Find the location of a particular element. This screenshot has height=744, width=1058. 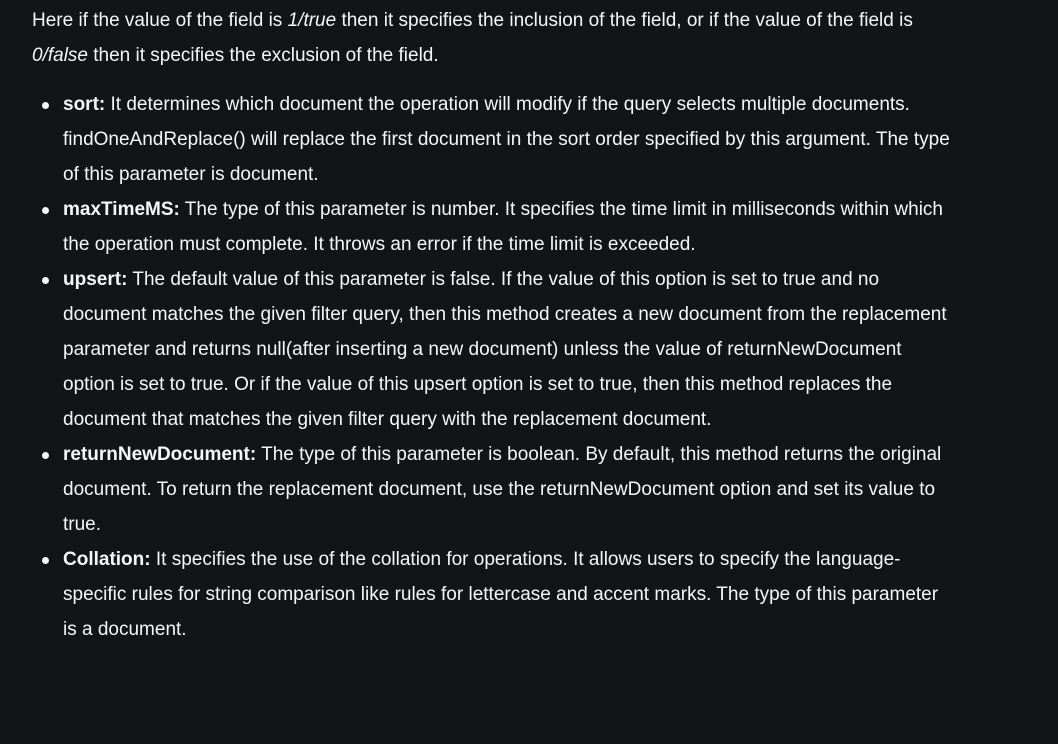

exclusion-value: 0/false is located at coordinates (60, 55).